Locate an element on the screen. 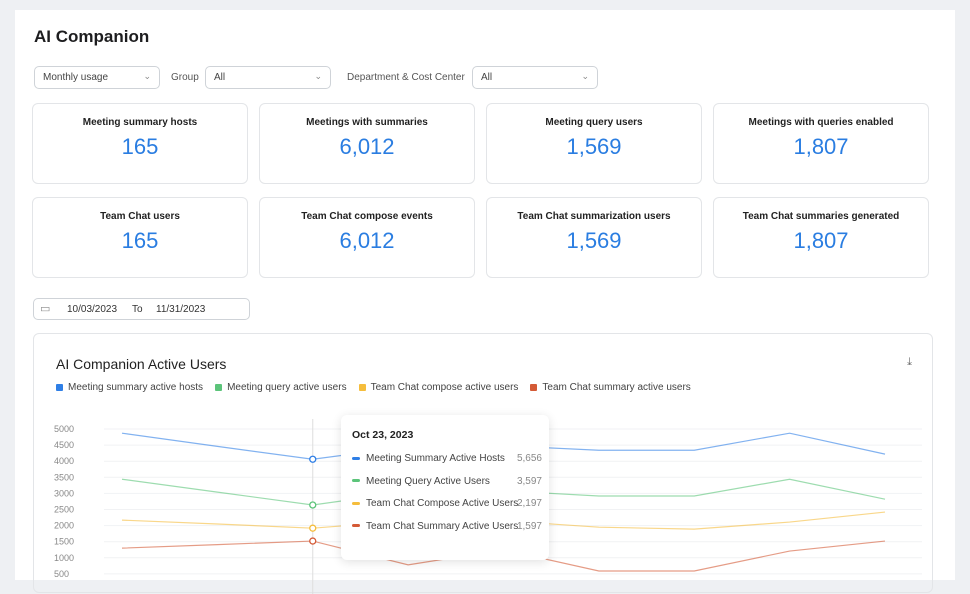 The image size is (970, 594). group-value: All is located at coordinates (220, 77).